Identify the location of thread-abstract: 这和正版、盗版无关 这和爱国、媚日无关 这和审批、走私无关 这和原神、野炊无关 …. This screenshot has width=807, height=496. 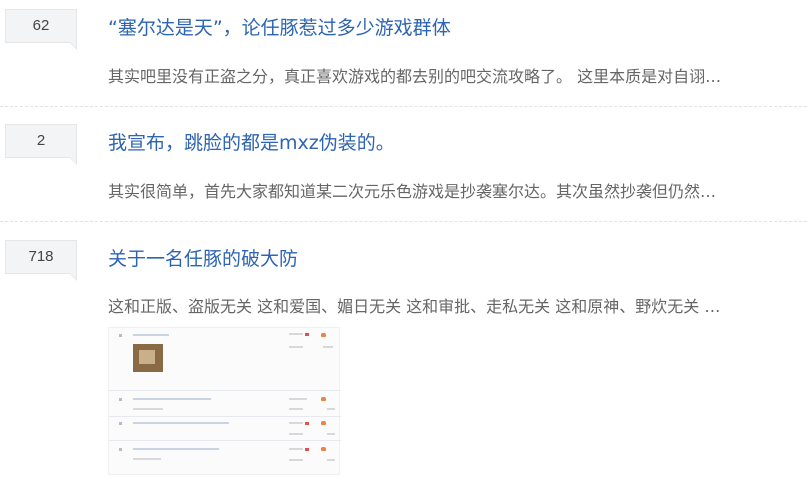
(414, 306).